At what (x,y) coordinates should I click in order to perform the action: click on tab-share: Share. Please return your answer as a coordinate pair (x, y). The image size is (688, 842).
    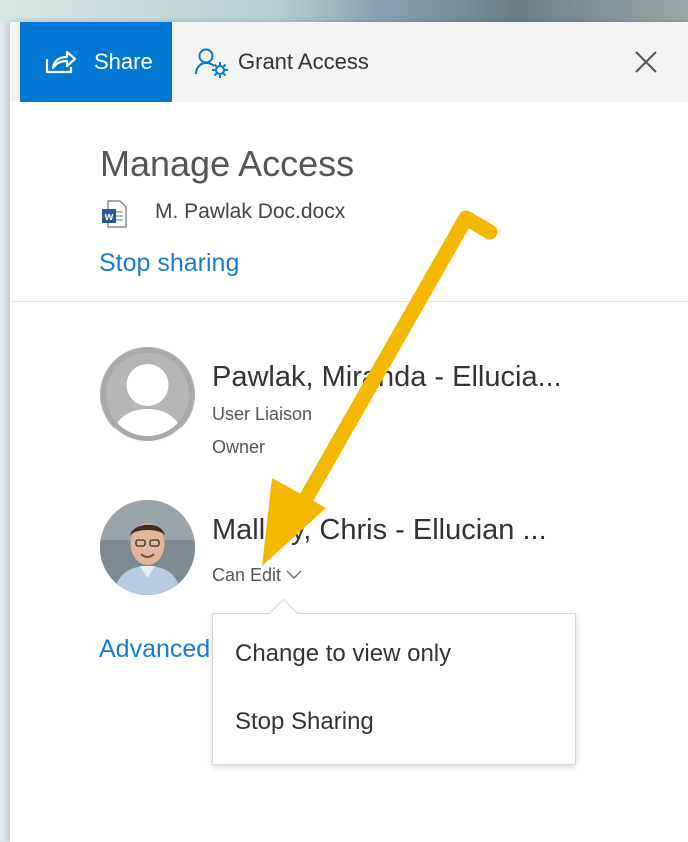
    Looking at the image, I should click on (96, 62).